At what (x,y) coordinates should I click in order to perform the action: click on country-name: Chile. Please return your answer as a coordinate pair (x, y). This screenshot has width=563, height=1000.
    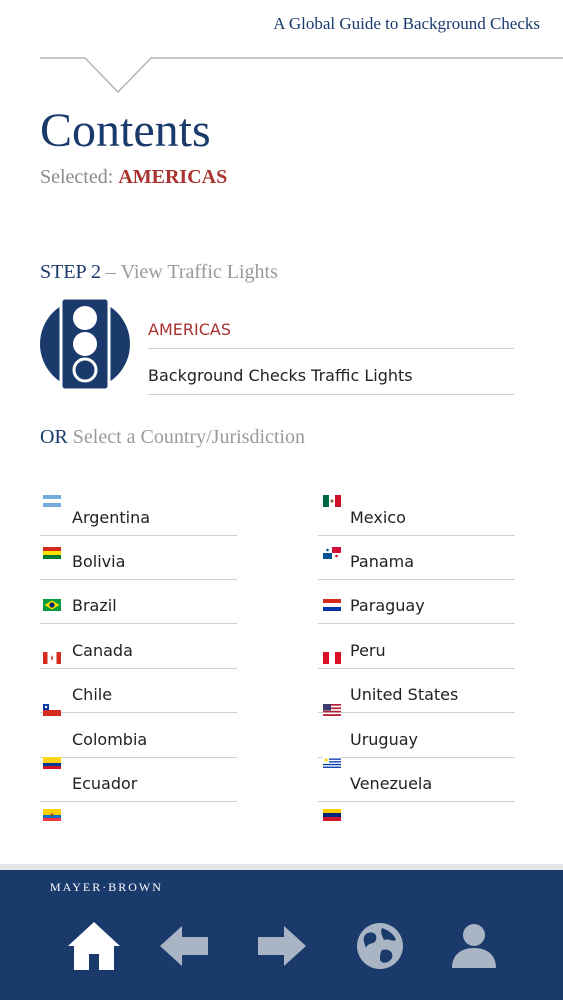
    Looking at the image, I should click on (92, 694).